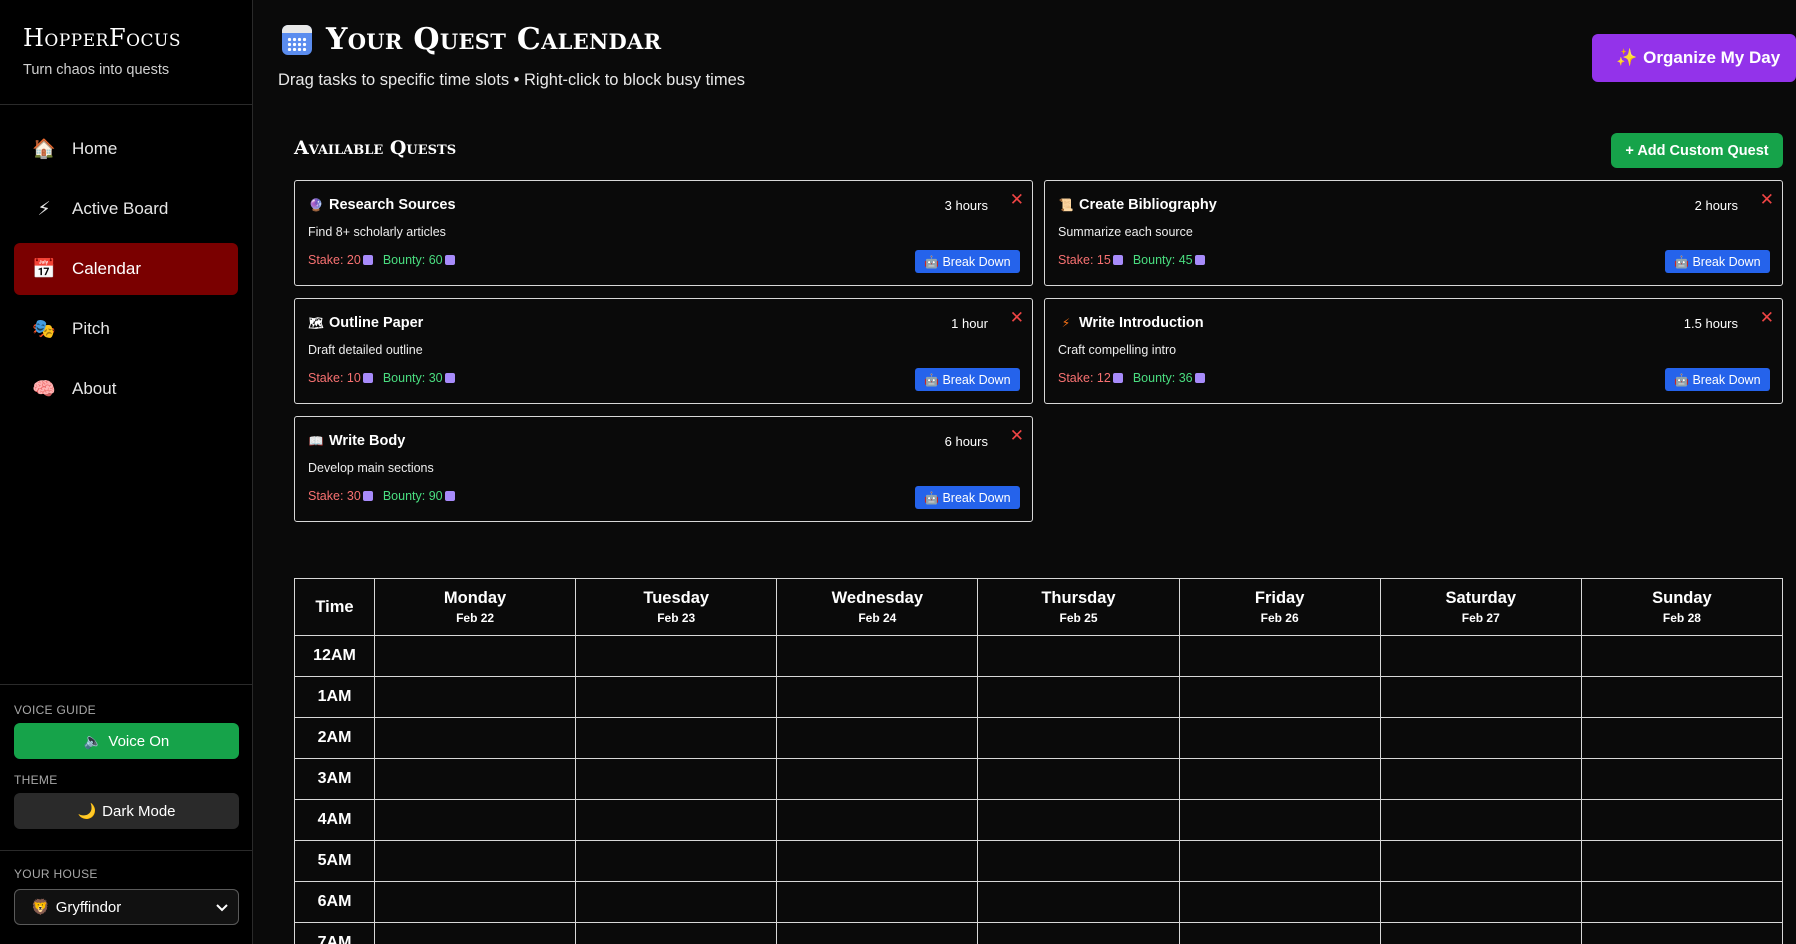 This screenshot has width=1796, height=944. Describe the element at coordinates (1131, 323) in the screenshot. I see `quest-title: ⚡ Write Introduction` at that location.